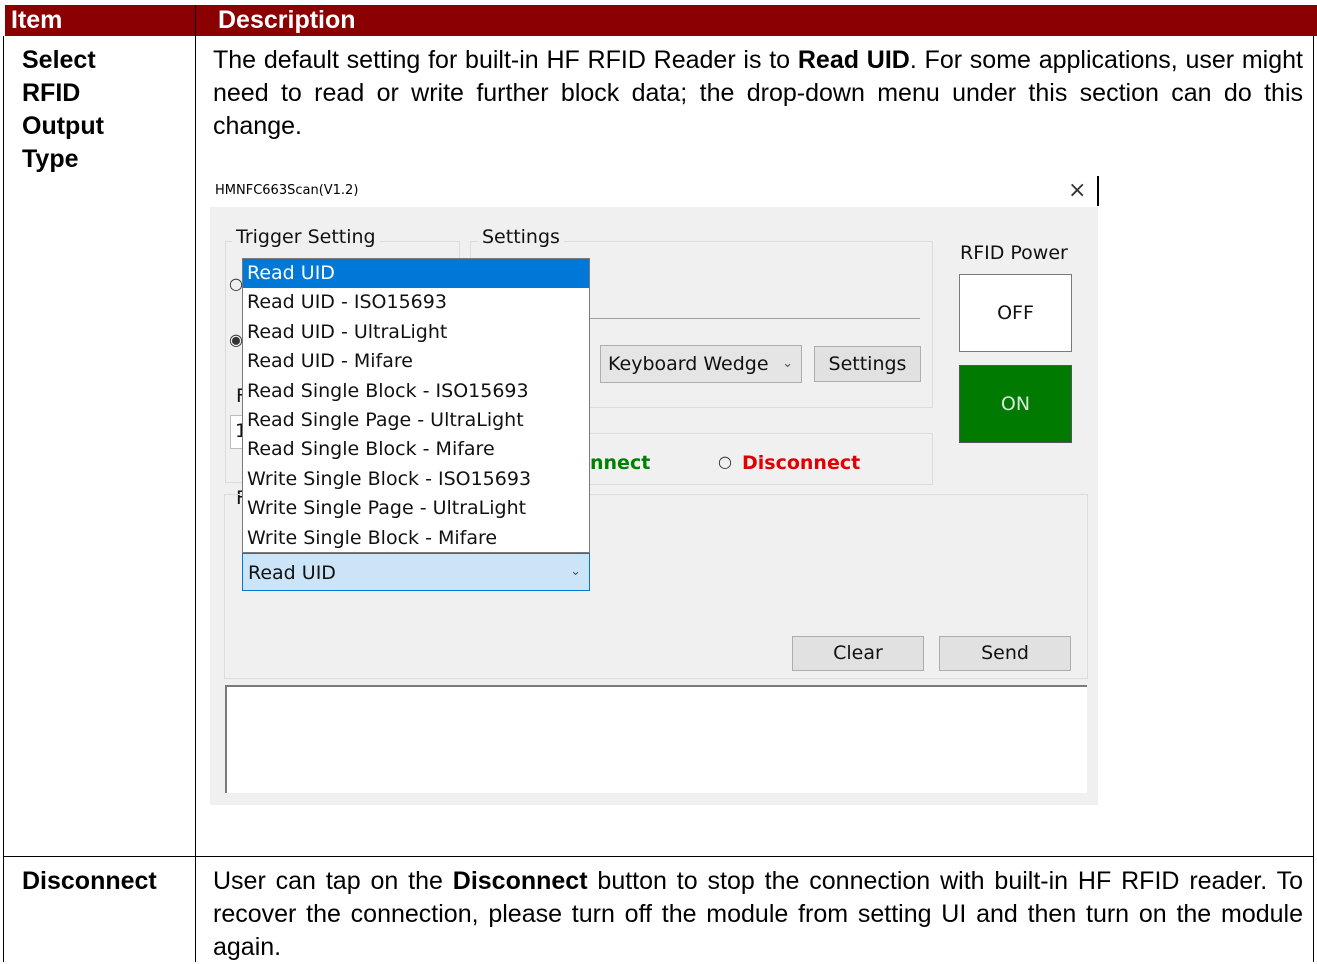 The image size is (1317, 964). What do you see at coordinates (287, 190) in the screenshot?
I see `app-window-title: HMNFC663Scan(V1.2)` at bounding box center [287, 190].